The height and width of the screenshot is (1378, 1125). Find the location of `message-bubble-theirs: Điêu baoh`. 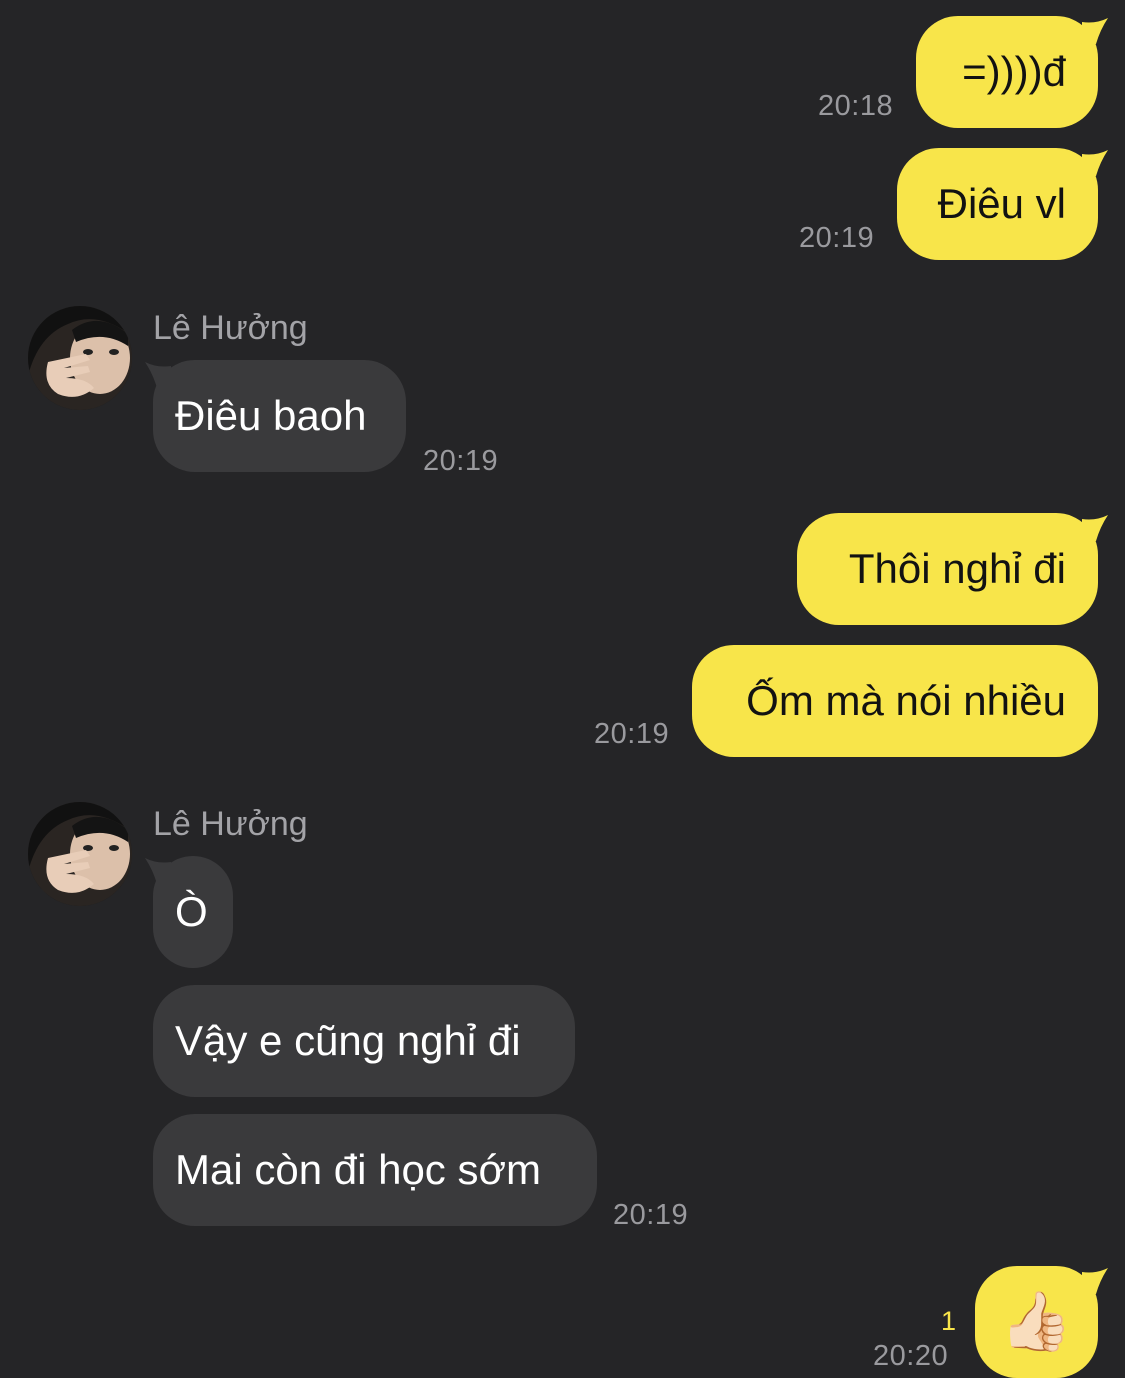

message-bubble-theirs: Điêu baoh is located at coordinates (279, 416).